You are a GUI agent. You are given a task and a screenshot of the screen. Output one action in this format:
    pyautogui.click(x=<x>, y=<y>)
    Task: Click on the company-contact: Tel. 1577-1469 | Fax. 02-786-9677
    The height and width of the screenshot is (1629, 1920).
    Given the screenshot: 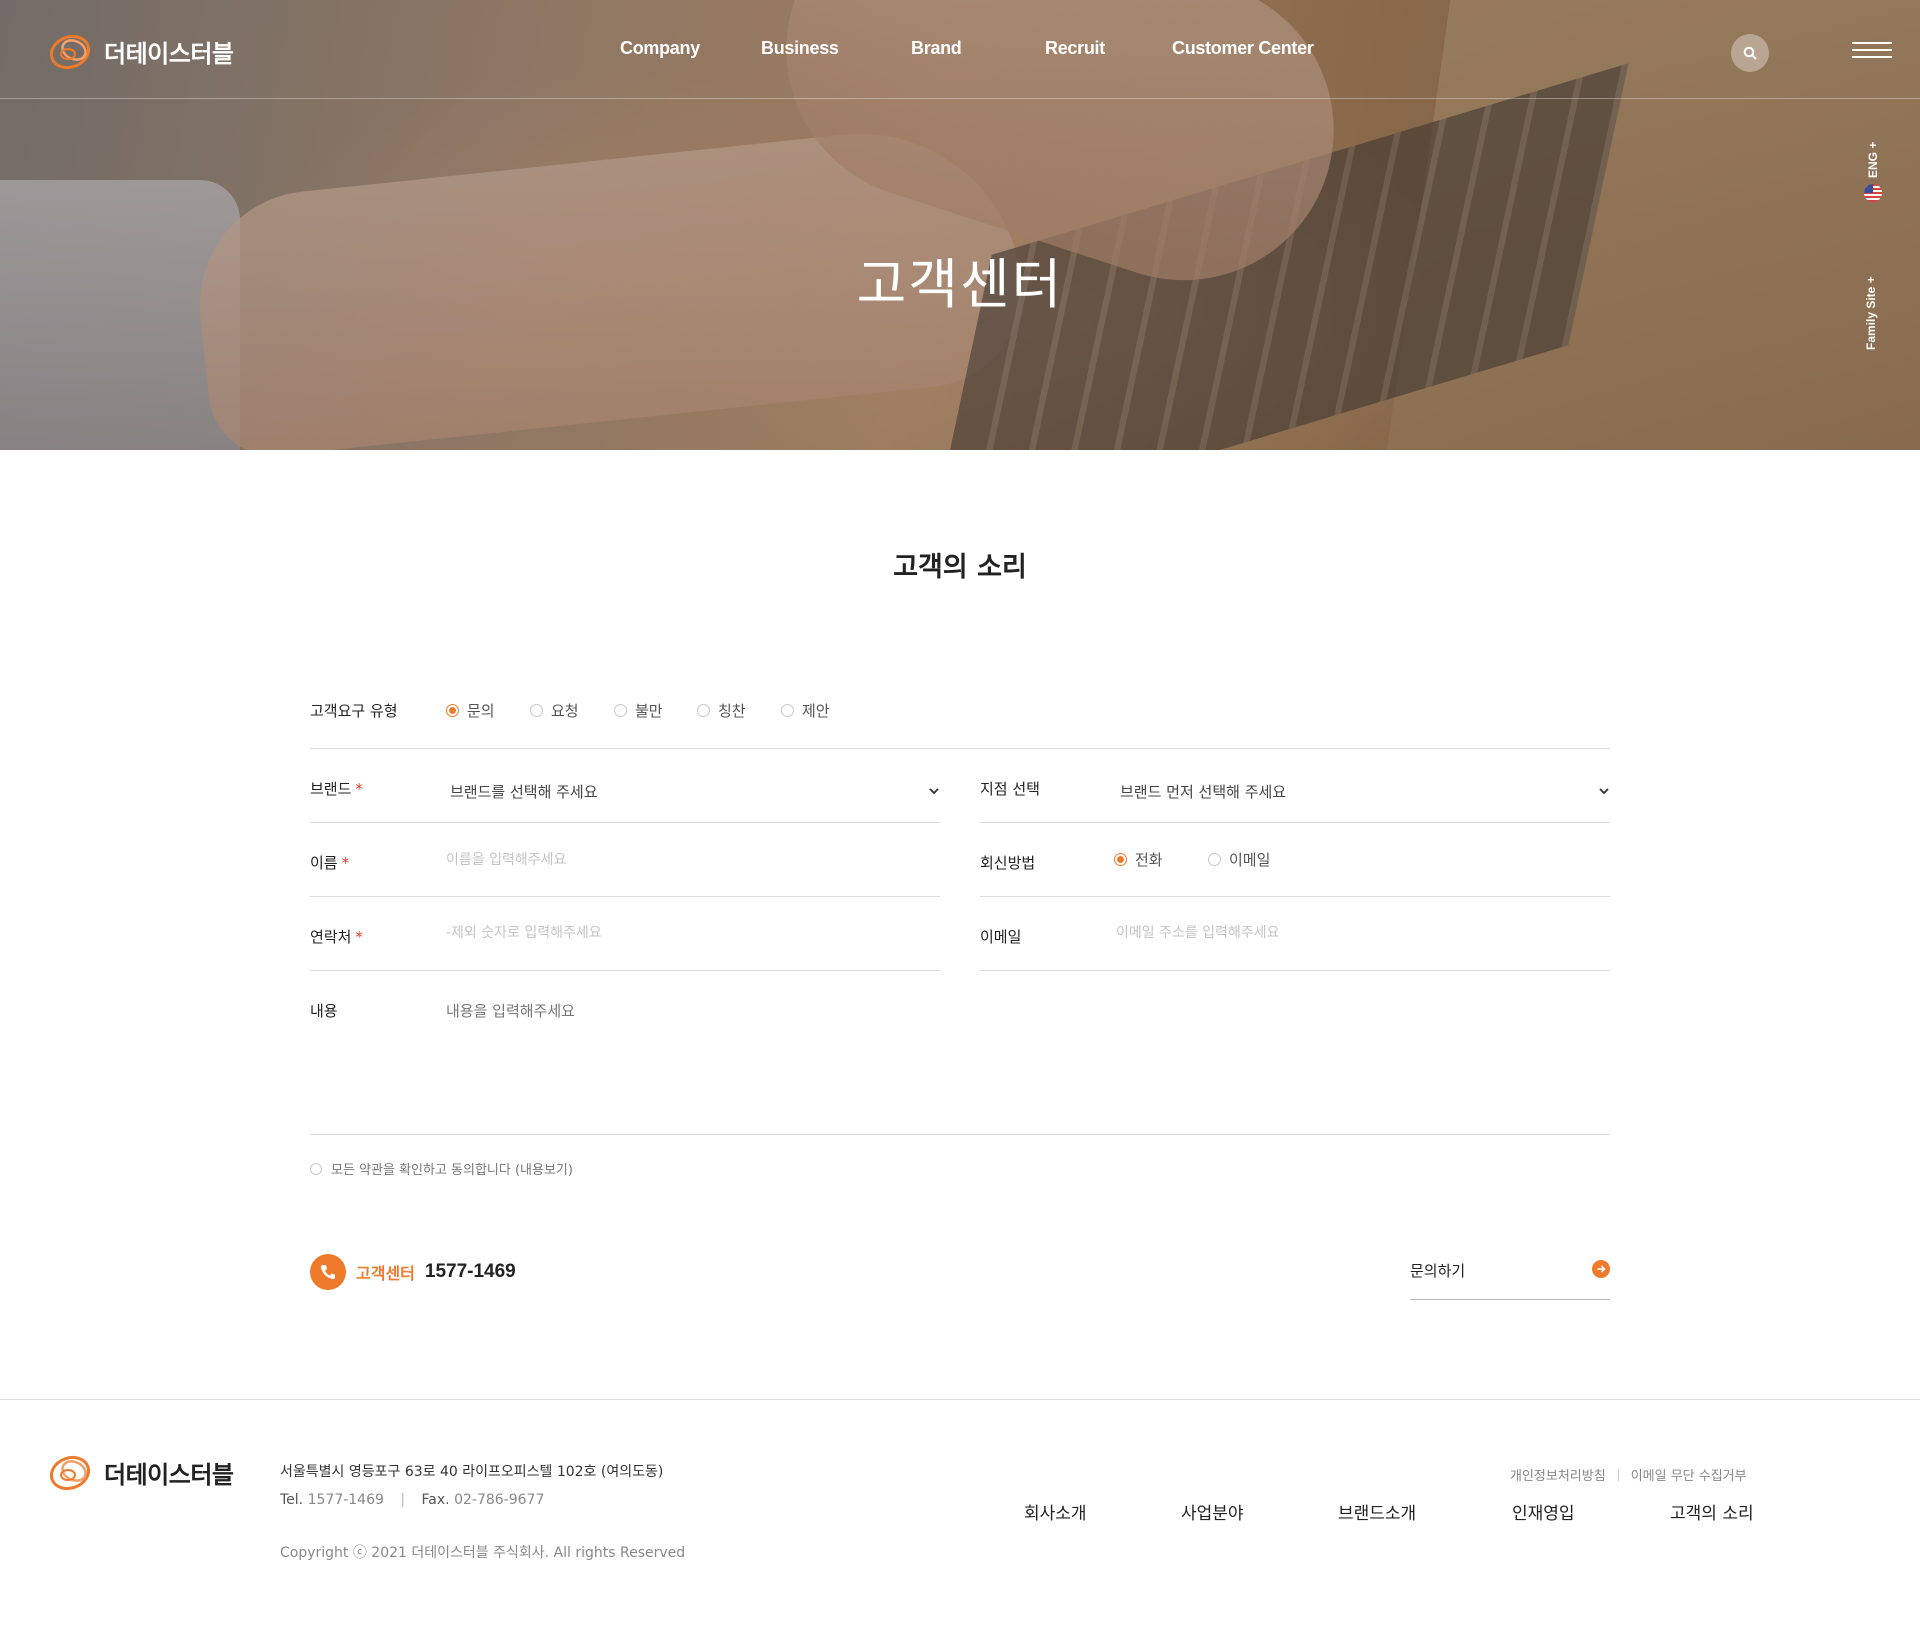 What is the action you would take?
    pyautogui.click(x=412, y=1500)
    